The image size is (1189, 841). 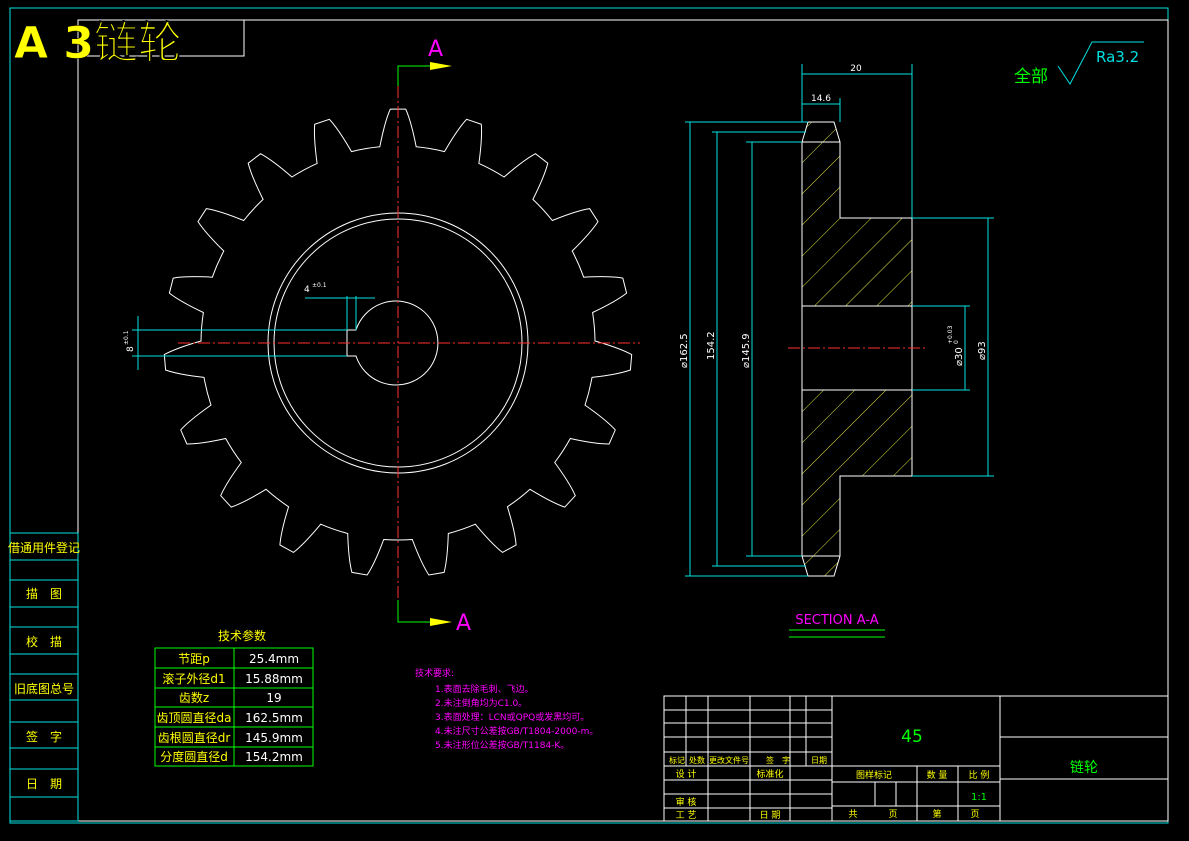 I want to click on param-value: 19, so click(x=273, y=698).